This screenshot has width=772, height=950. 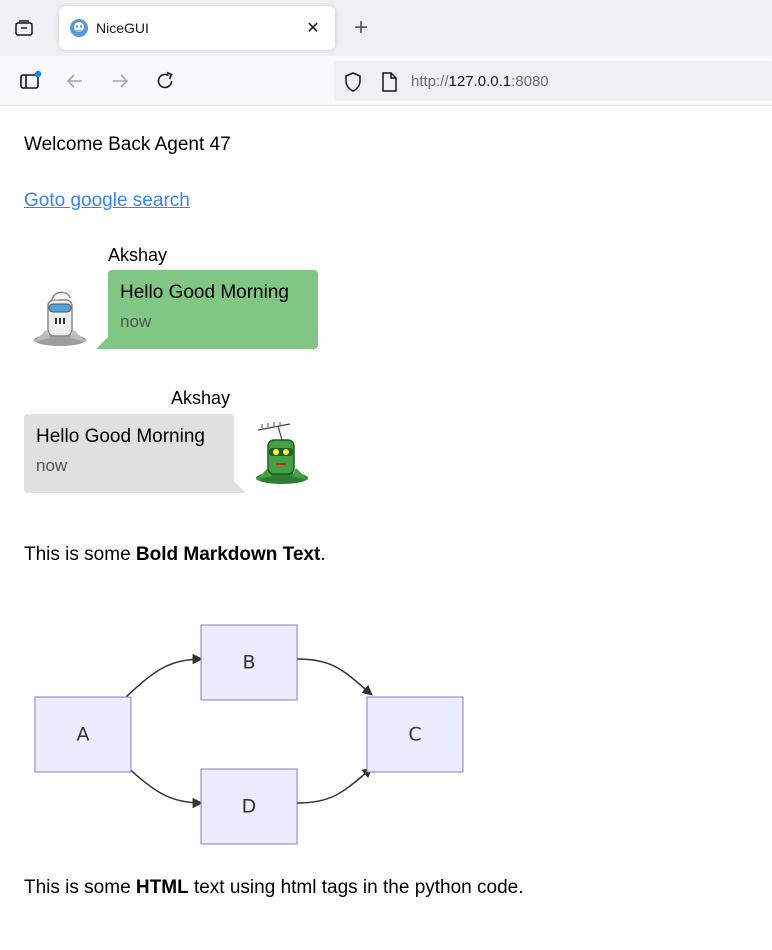 I want to click on google-search-link: Goto google search, so click(x=107, y=201).